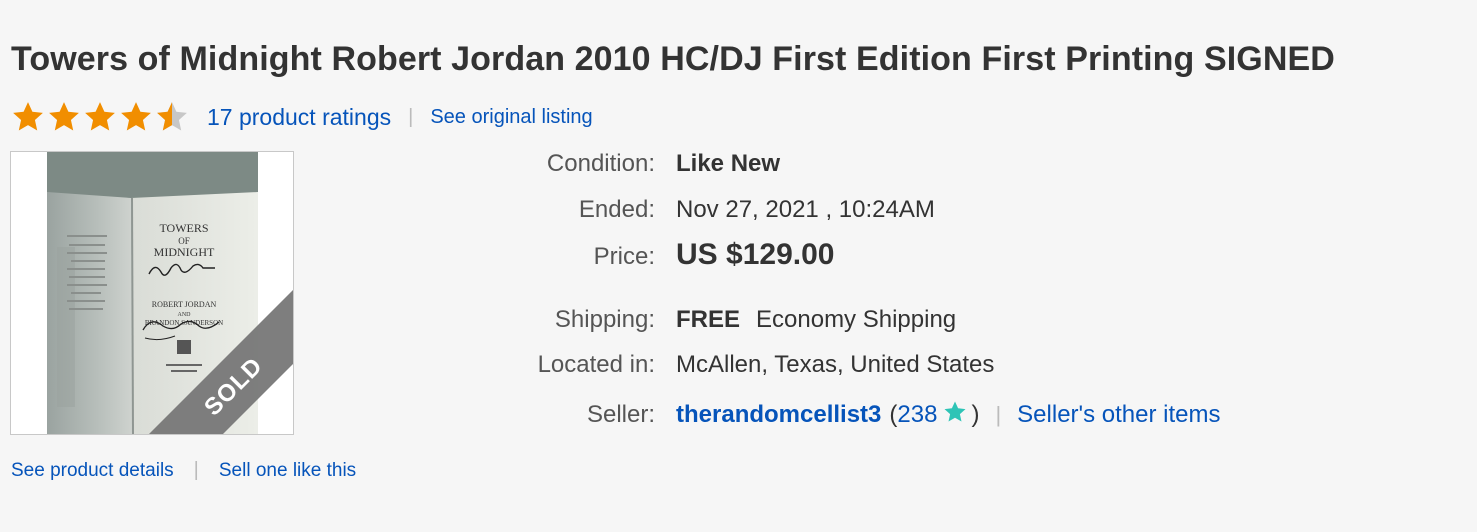 The height and width of the screenshot is (532, 1477). Describe the element at coordinates (708, 319) in the screenshot. I see `shipping-free: FREE` at that location.